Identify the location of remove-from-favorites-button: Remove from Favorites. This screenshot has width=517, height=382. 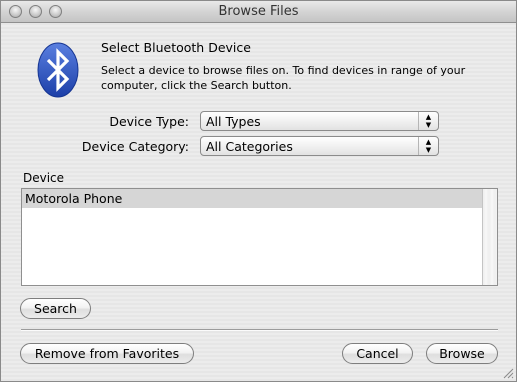
(107, 353).